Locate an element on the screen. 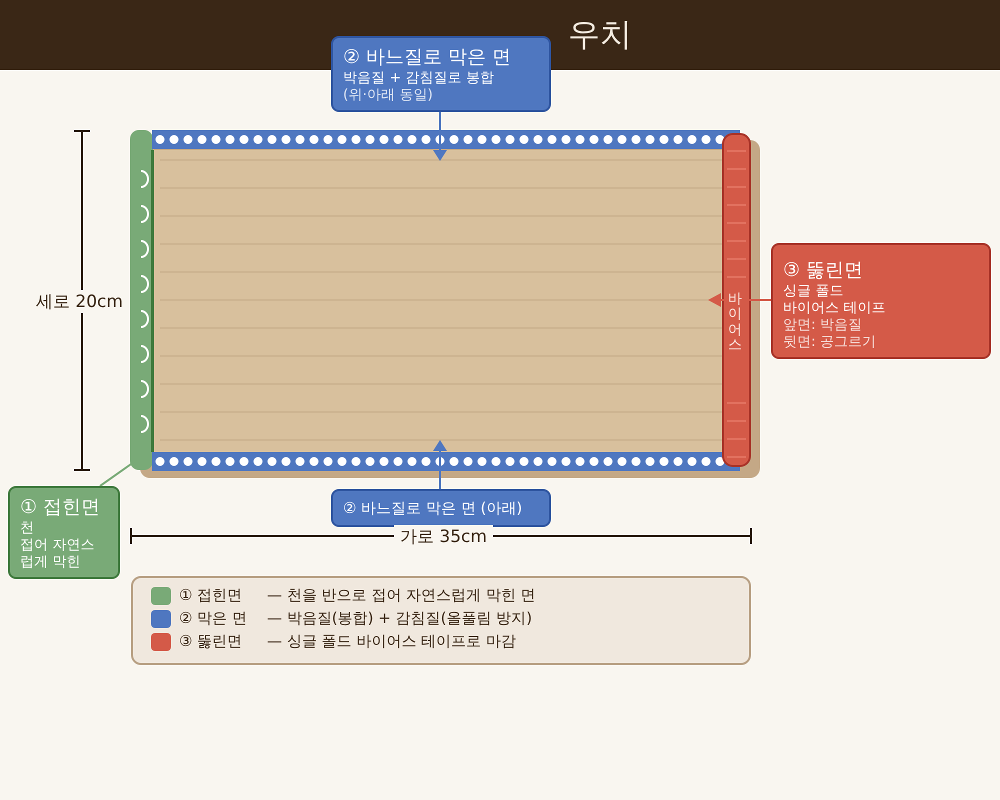 Image resolution: width=1000 pixels, height=800 pixels. callout-text: (위·아래 동일) is located at coordinates (388, 95).